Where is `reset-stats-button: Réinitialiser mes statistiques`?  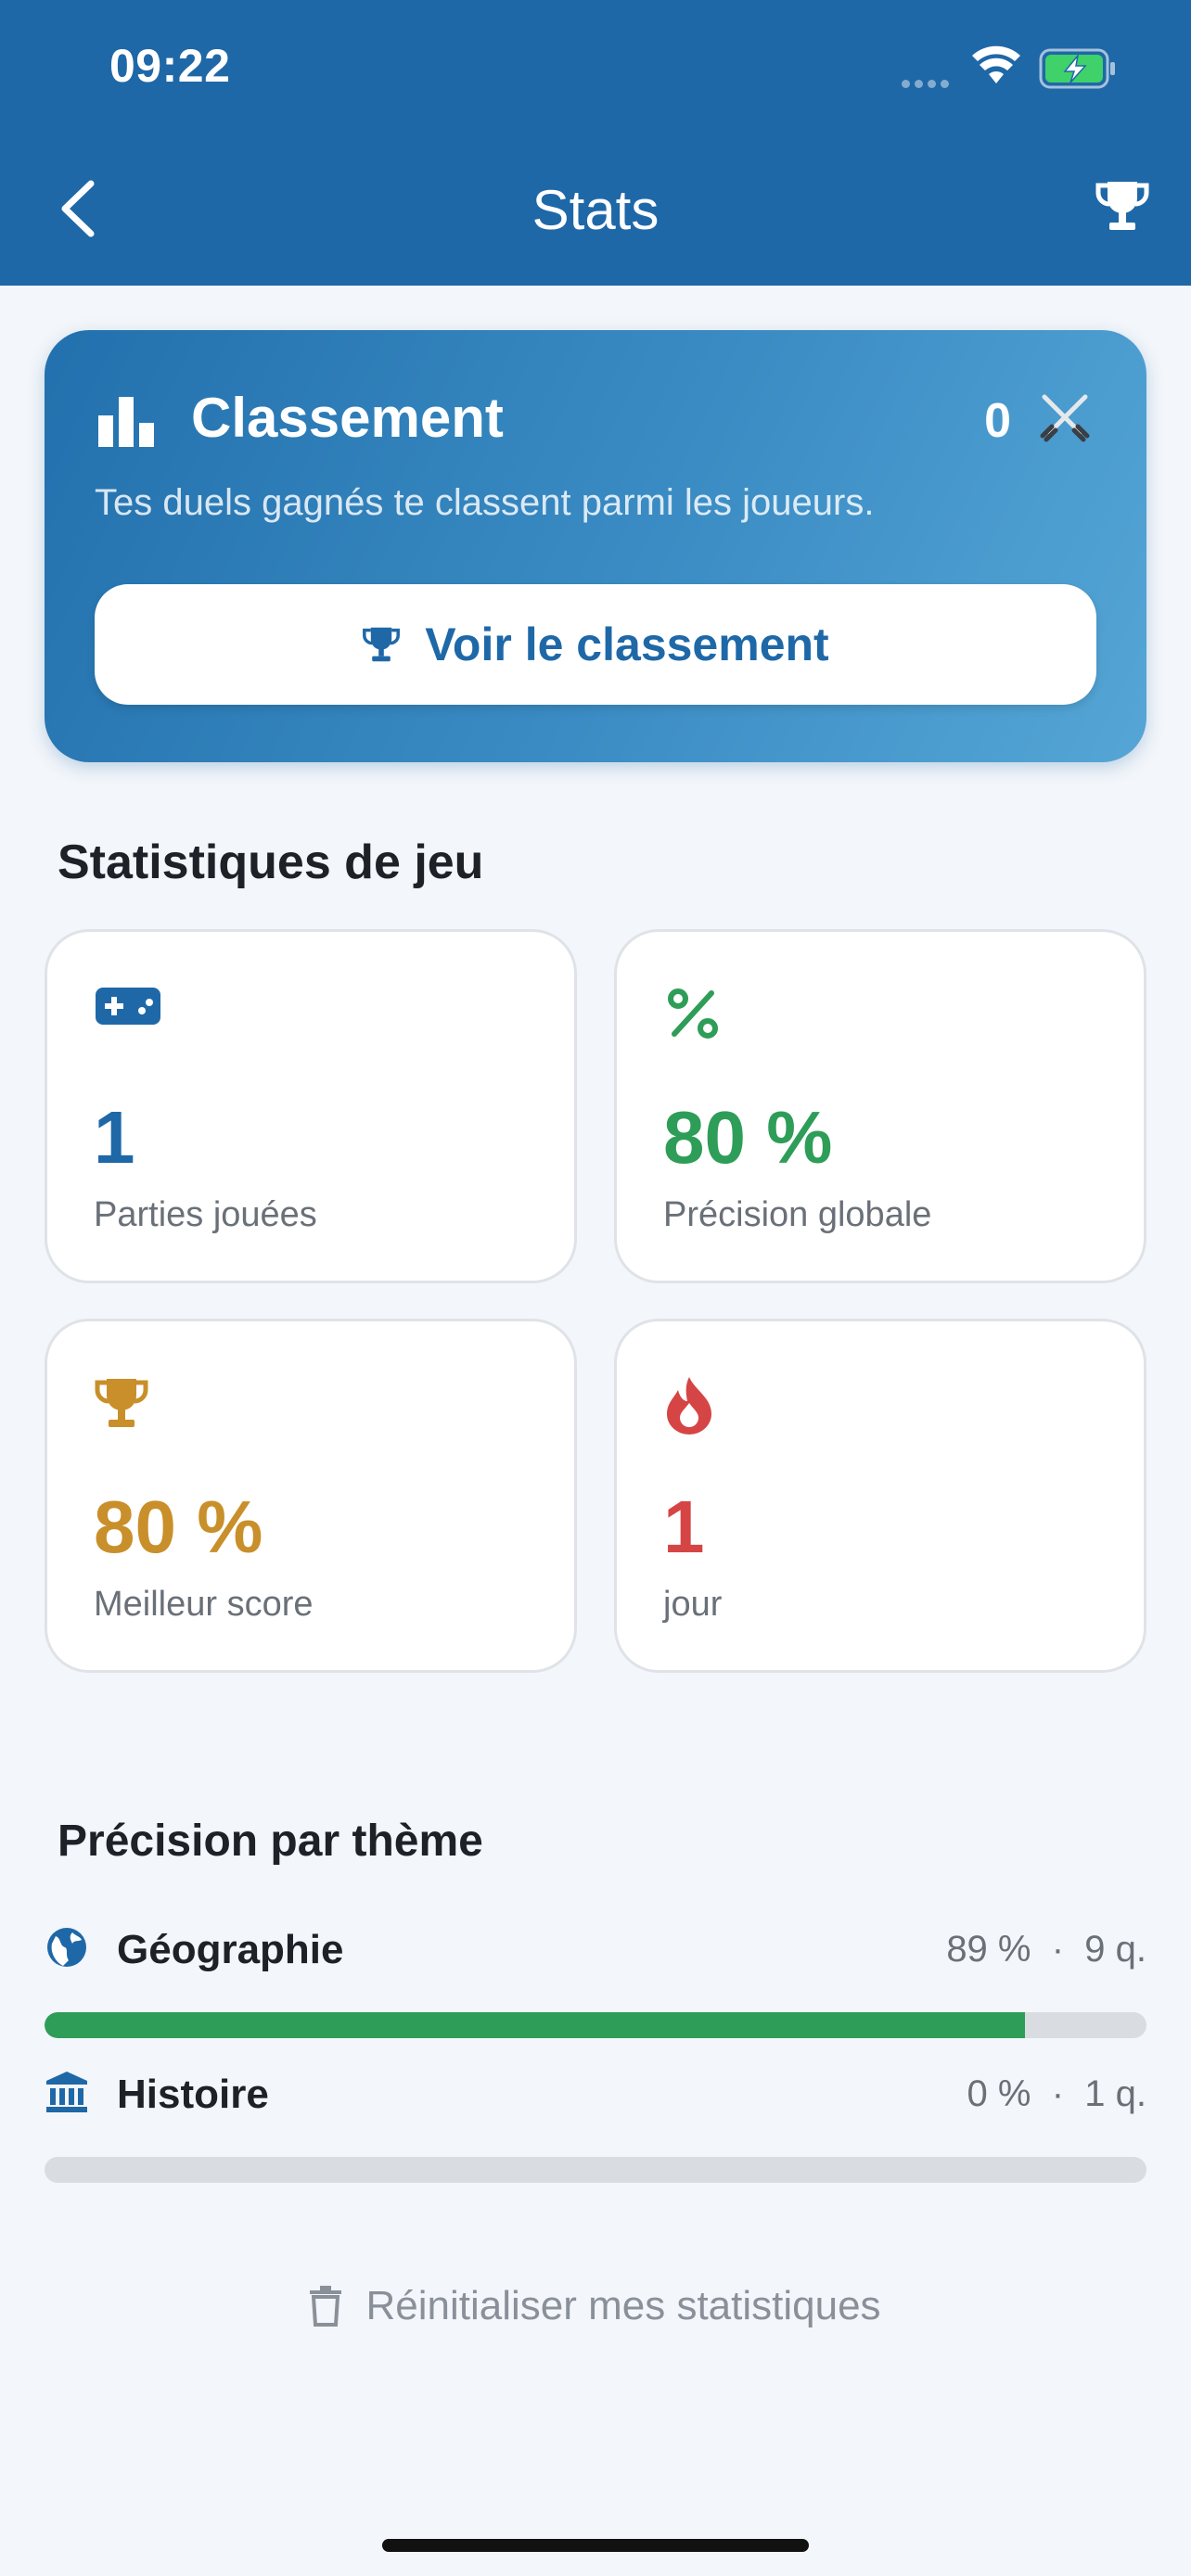
reset-stats-button: Réinitialiser mes statistiques is located at coordinates (595, 2306).